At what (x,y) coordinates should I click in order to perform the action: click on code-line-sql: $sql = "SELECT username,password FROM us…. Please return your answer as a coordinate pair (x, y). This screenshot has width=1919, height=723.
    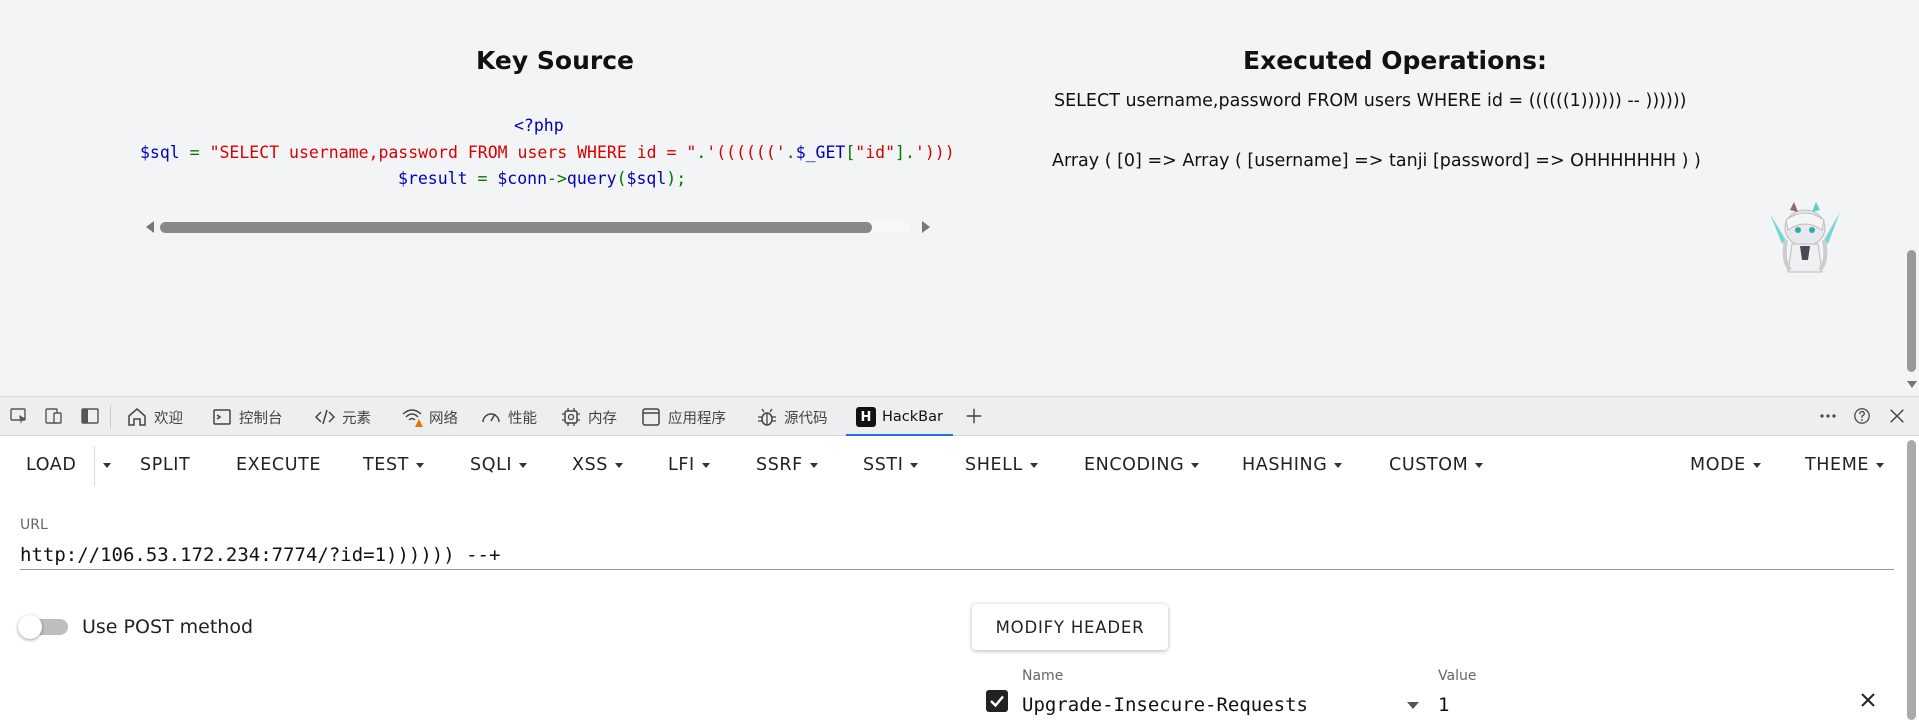
    Looking at the image, I should click on (547, 152).